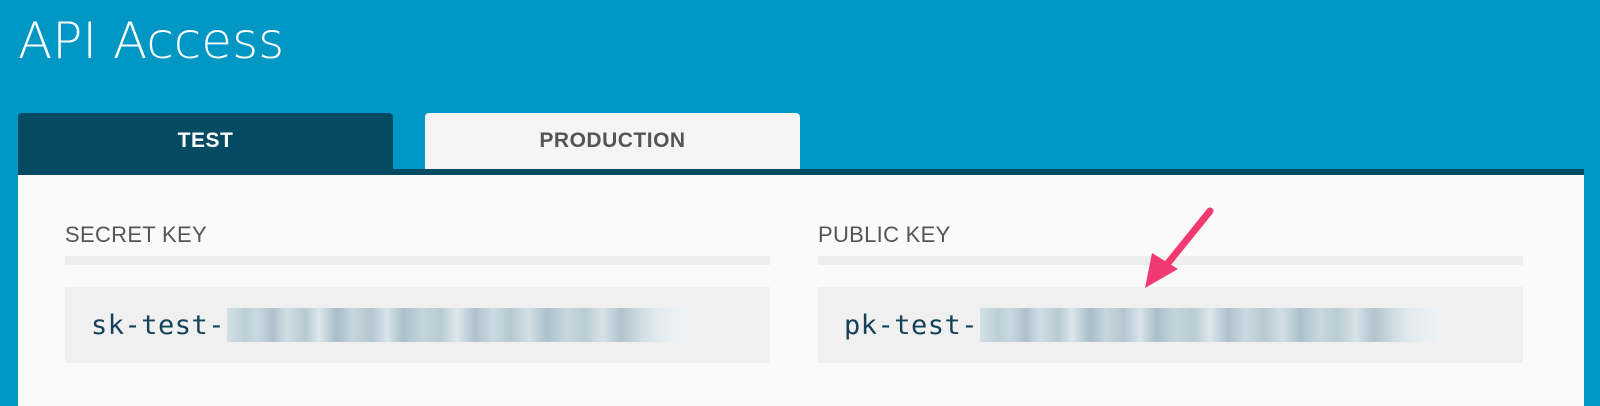 The width and height of the screenshot is (1600, 406). What do you see at coordinates (1210, 325) in the screenshot?
I see `public-key-redacted-value` at bounding box center [1210, 325].